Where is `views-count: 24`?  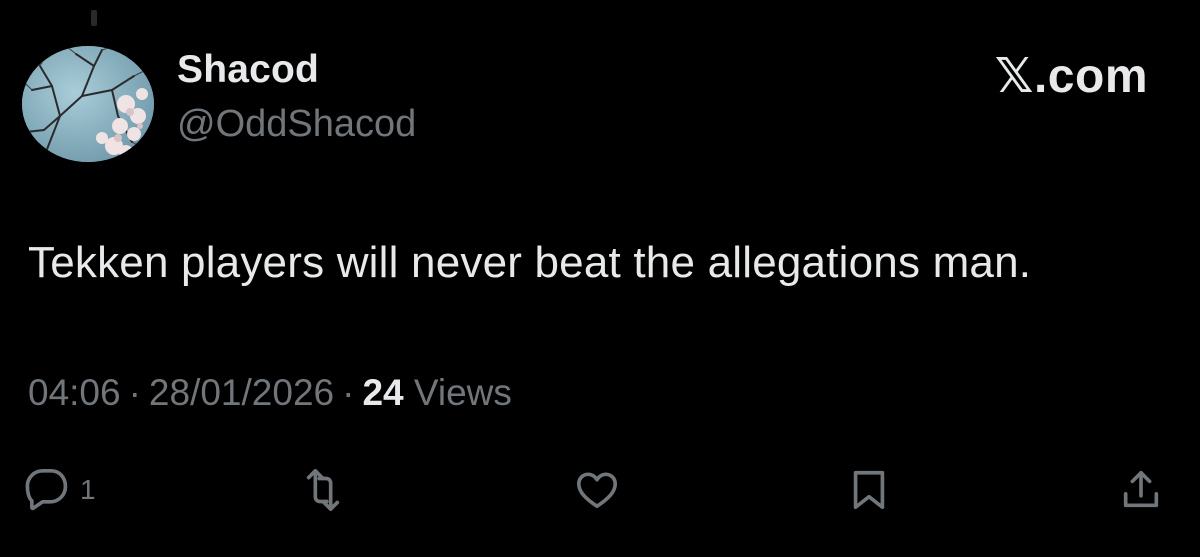 views-count: 24 is located at coordinates (382, 392).